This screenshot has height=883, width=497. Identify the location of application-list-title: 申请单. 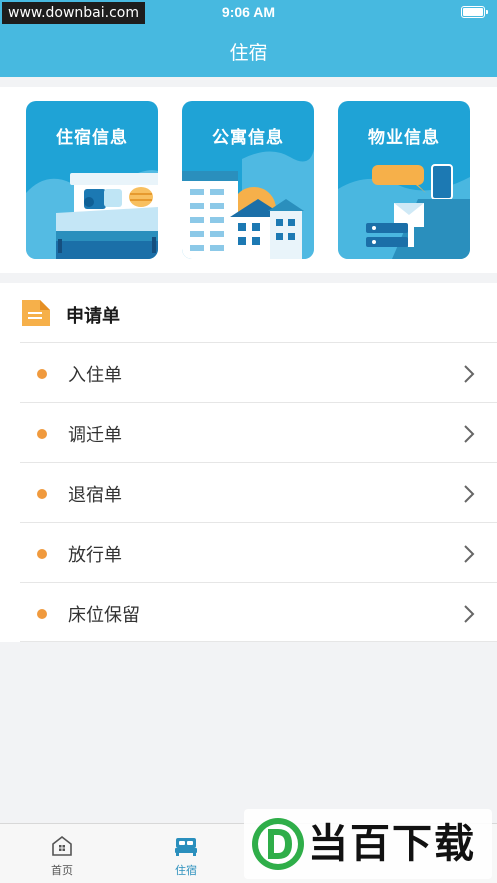
(93, 316).